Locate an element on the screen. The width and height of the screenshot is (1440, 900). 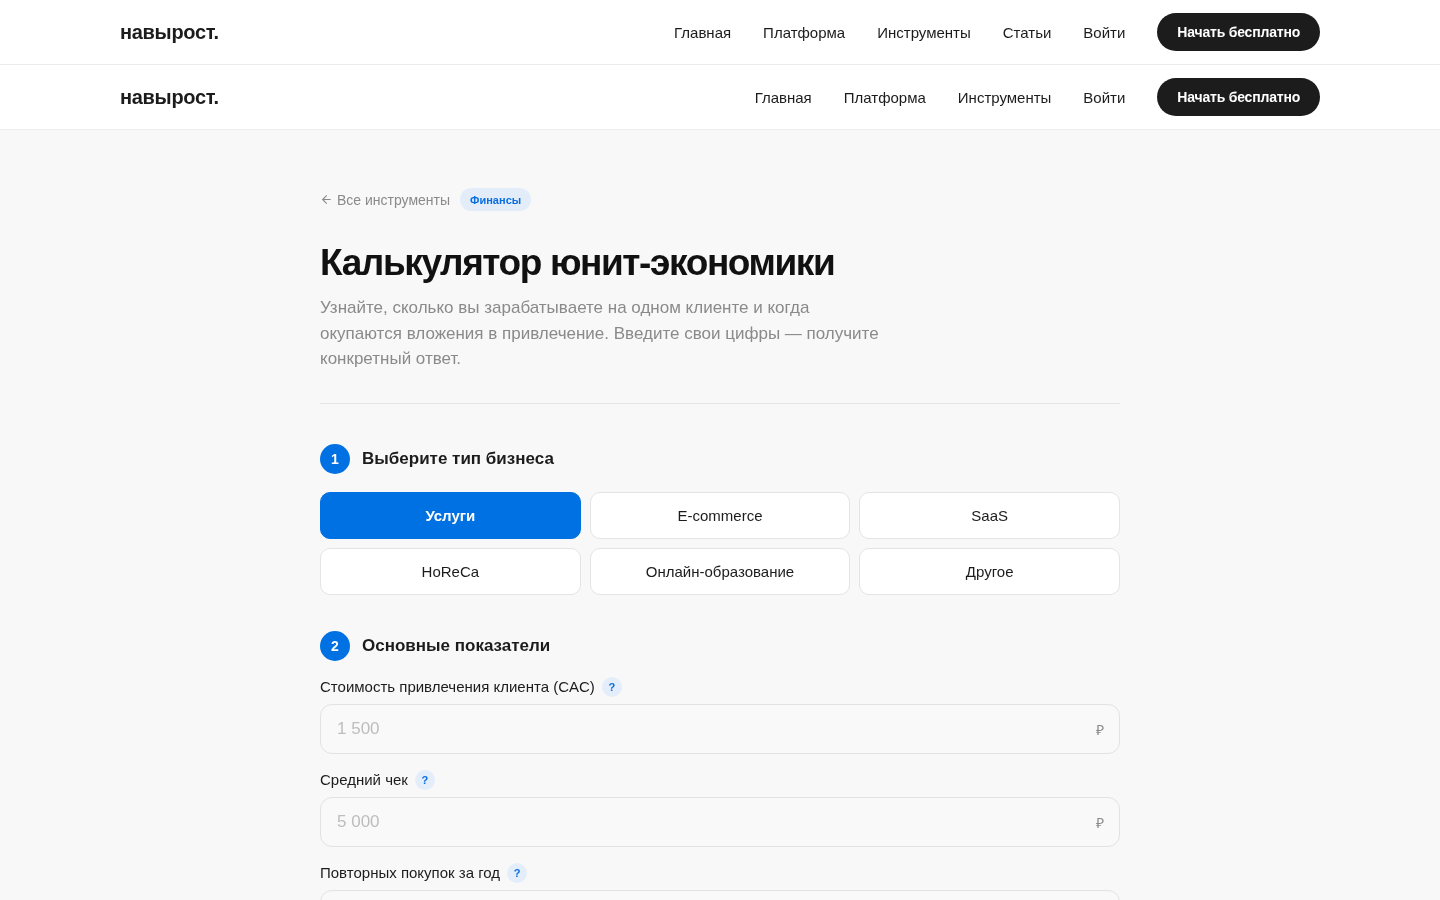
business-type-option: HoReCa is located at coordinates (450, 571).